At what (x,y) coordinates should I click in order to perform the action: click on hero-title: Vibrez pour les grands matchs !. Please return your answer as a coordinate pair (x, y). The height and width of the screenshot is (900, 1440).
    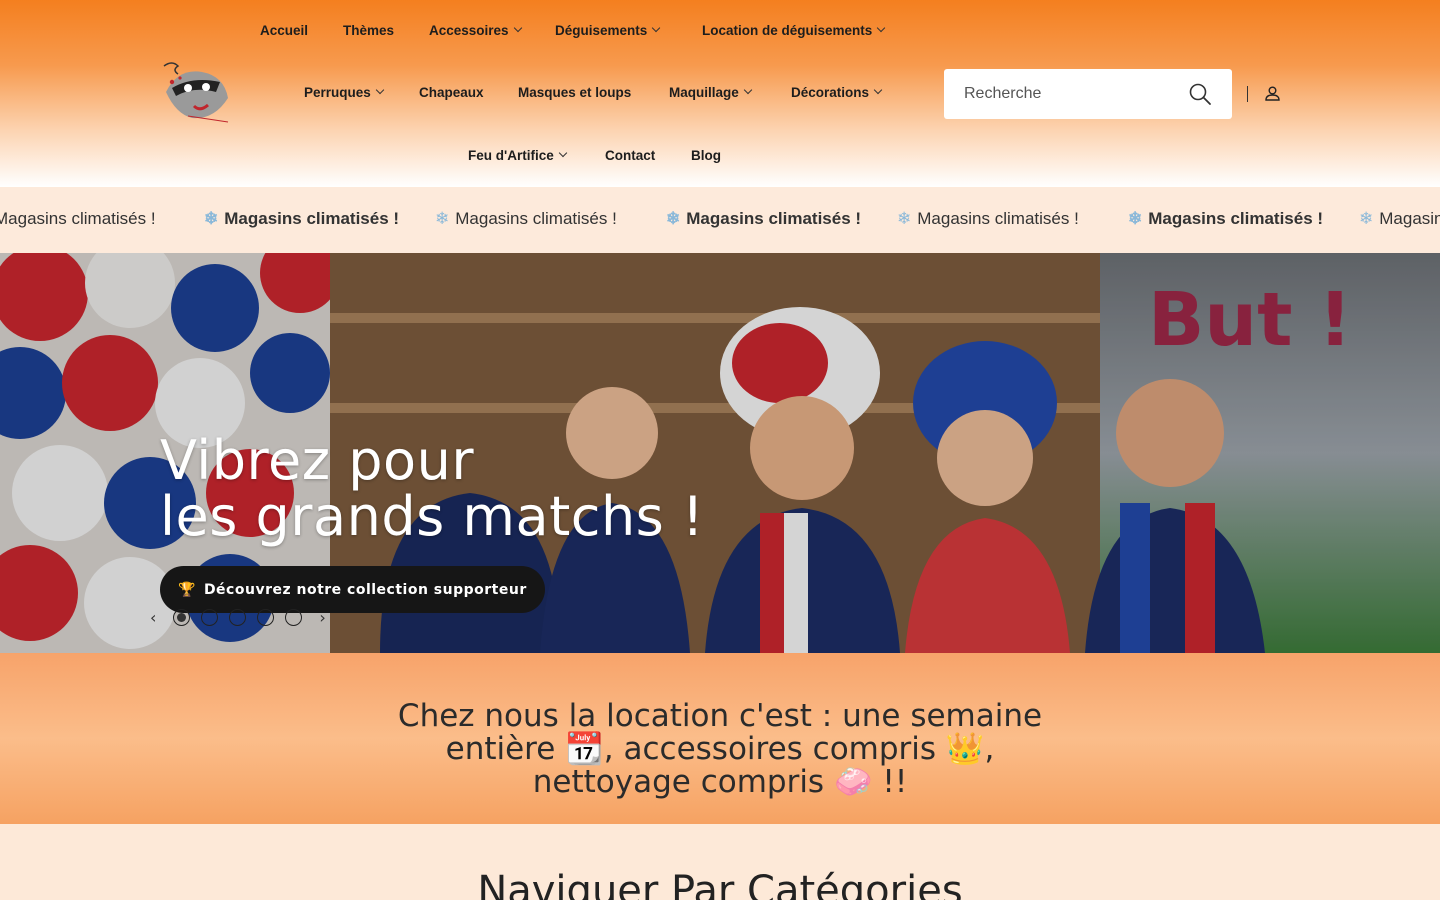
    Looking at the image, I should click on (432, 488).